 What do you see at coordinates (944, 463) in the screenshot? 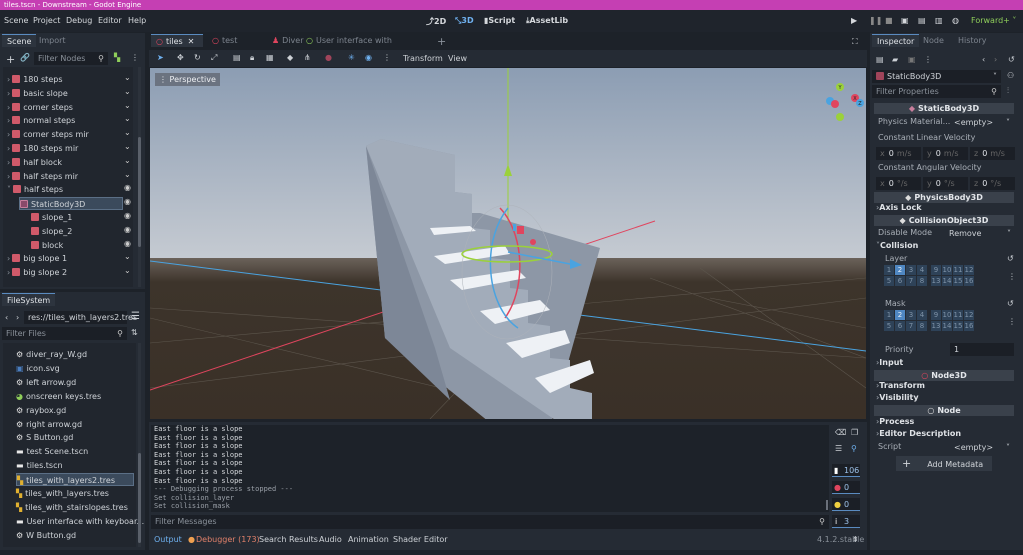
I see `add-metadata-button: + Add Metadata` at bounding box center [944, 463].